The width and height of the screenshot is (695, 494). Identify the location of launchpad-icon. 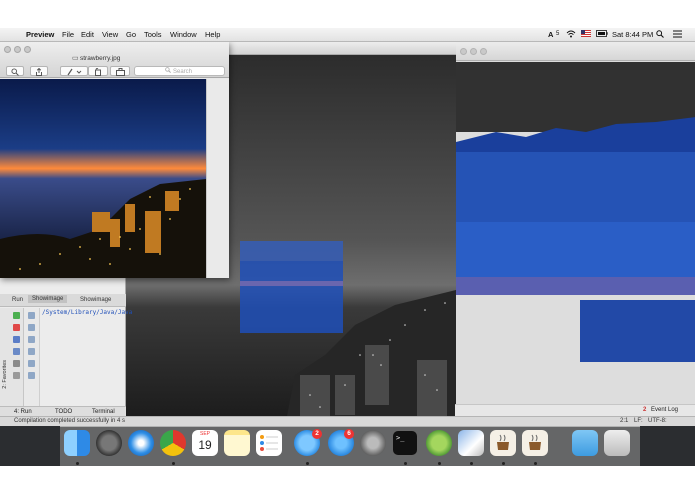
(109, 443).